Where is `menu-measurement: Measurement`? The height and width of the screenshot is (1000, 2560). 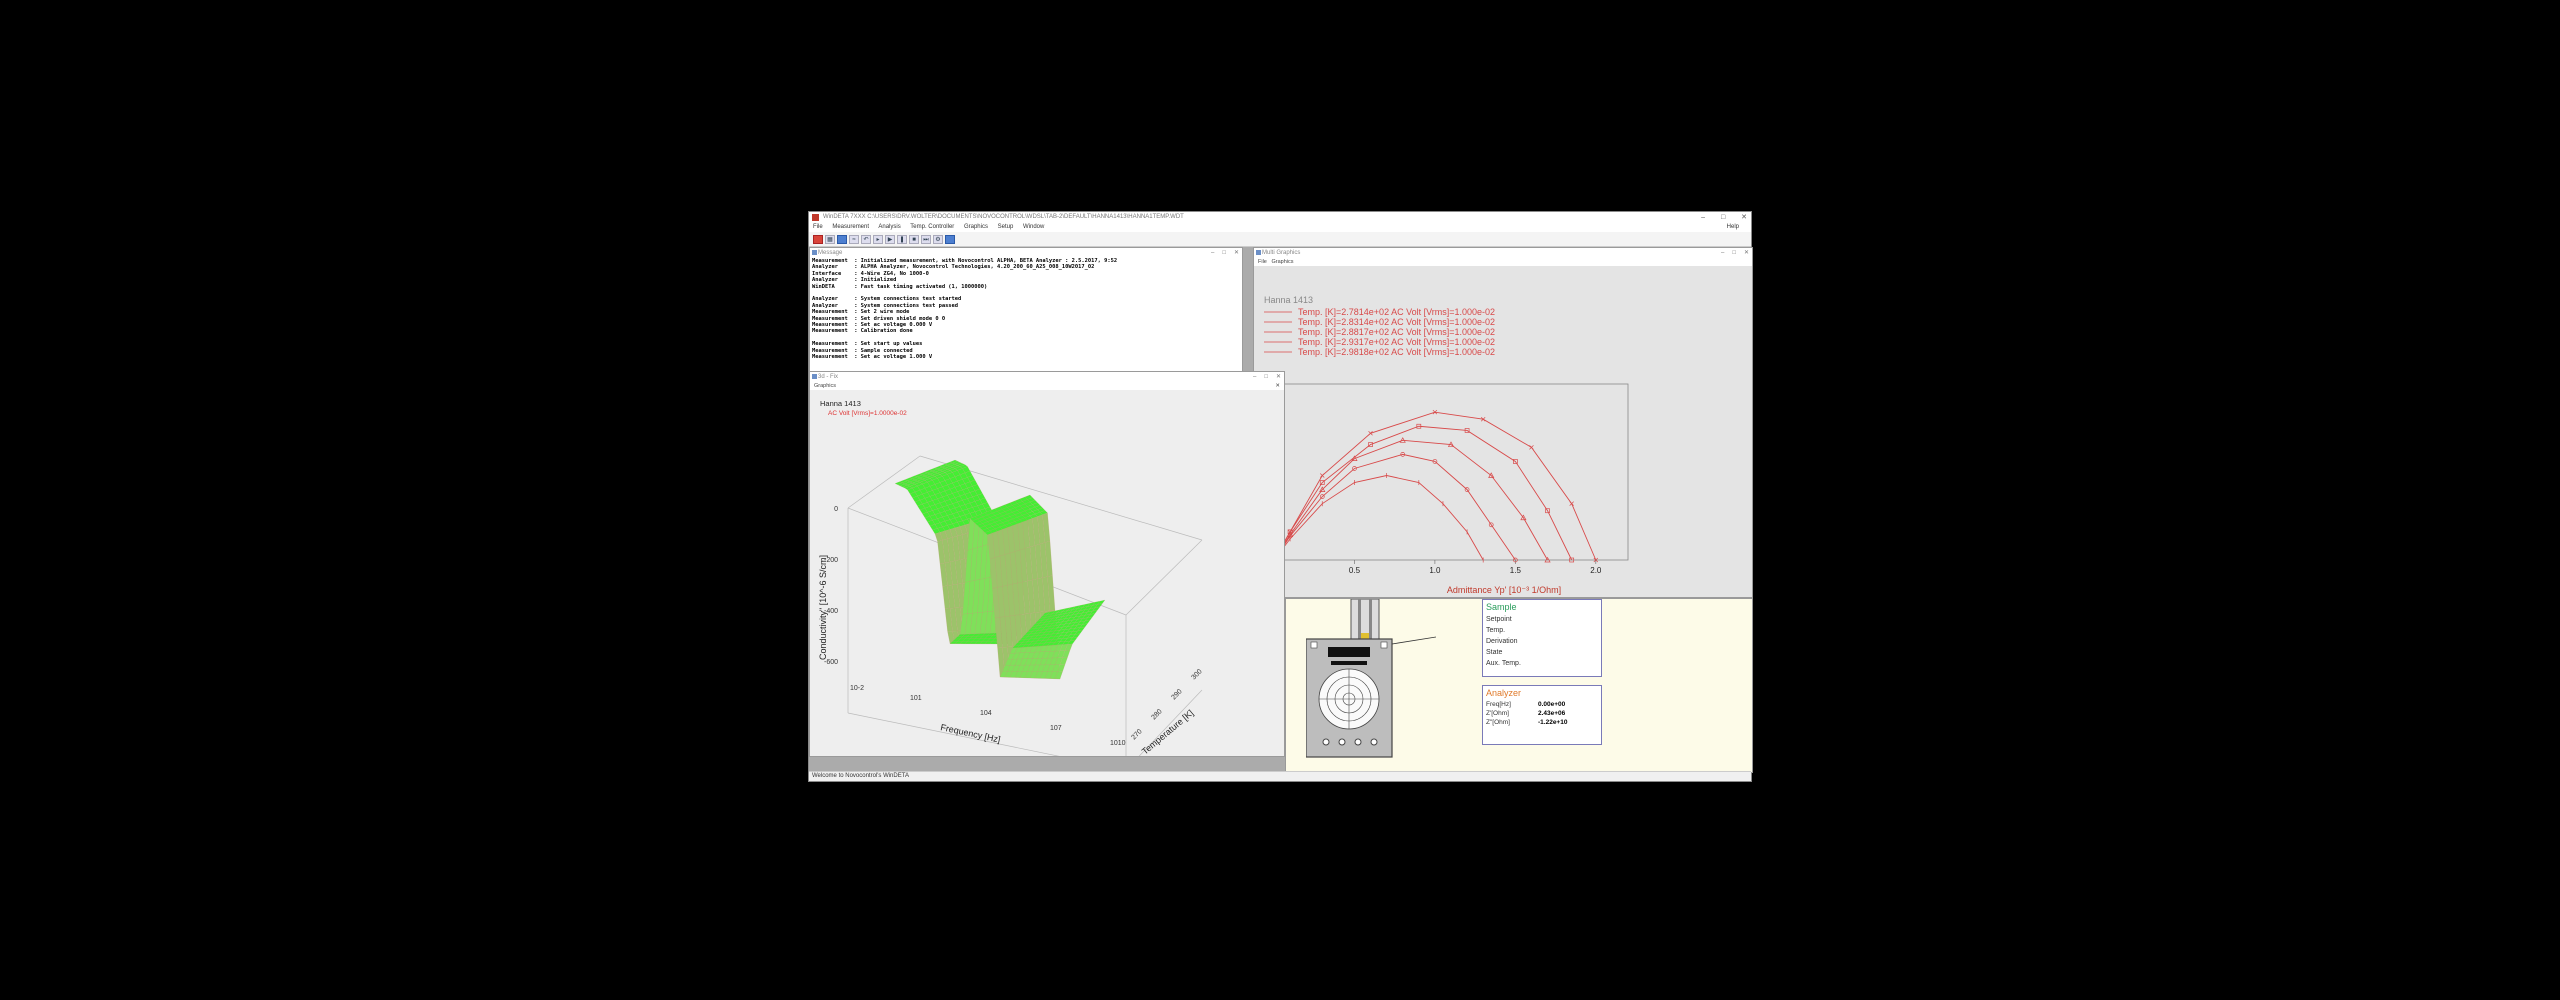 menu-measurement: Measurement is located at coordinates (850, 227).